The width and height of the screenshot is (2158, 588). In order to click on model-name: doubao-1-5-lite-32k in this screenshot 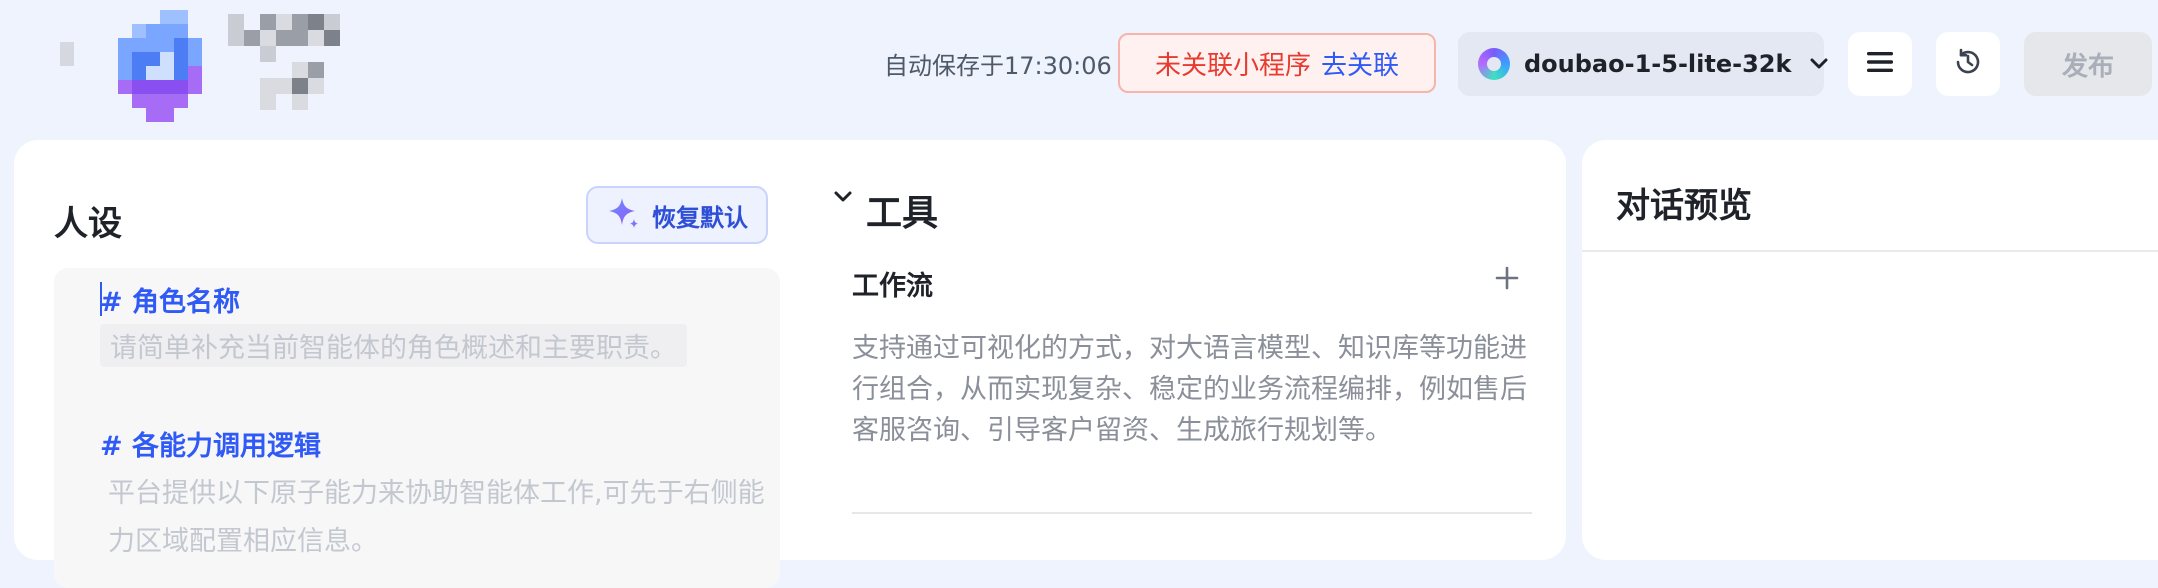, I will do `click(1658, 64)`.